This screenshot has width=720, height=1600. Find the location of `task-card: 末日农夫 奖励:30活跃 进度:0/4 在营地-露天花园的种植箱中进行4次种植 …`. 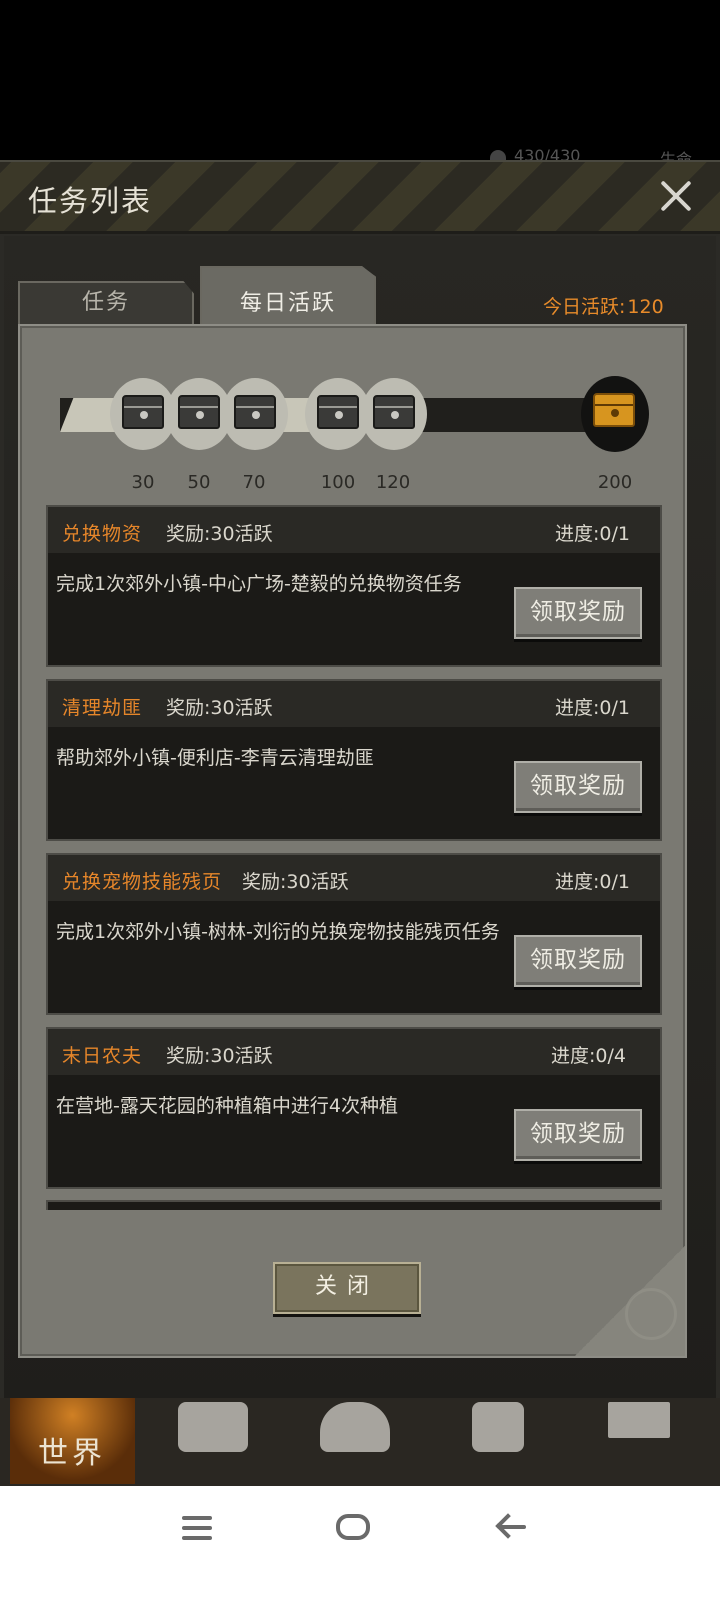

task-card: 末日农夫 奖励:30活跃 进度:0/4 在营地-露天花园的种植箱中进行4次种植 … is located at coordinates (354, 1108).